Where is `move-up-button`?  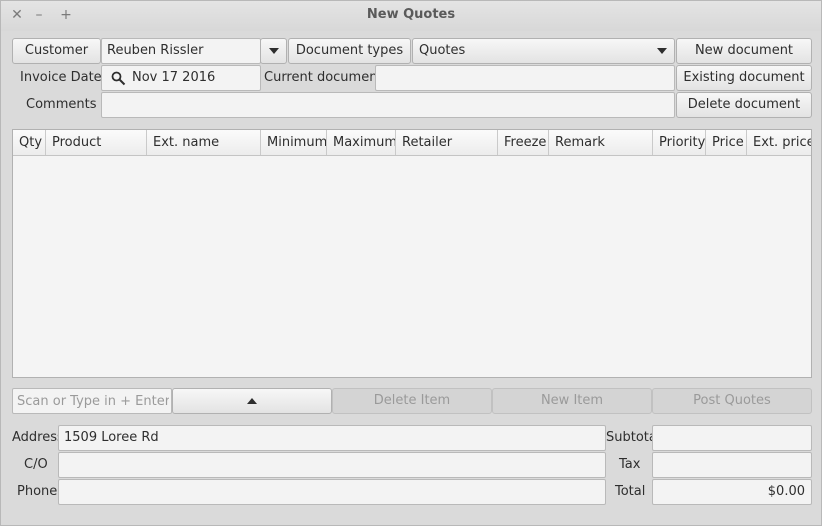
move-up-button is located at coordinates (252, 401).